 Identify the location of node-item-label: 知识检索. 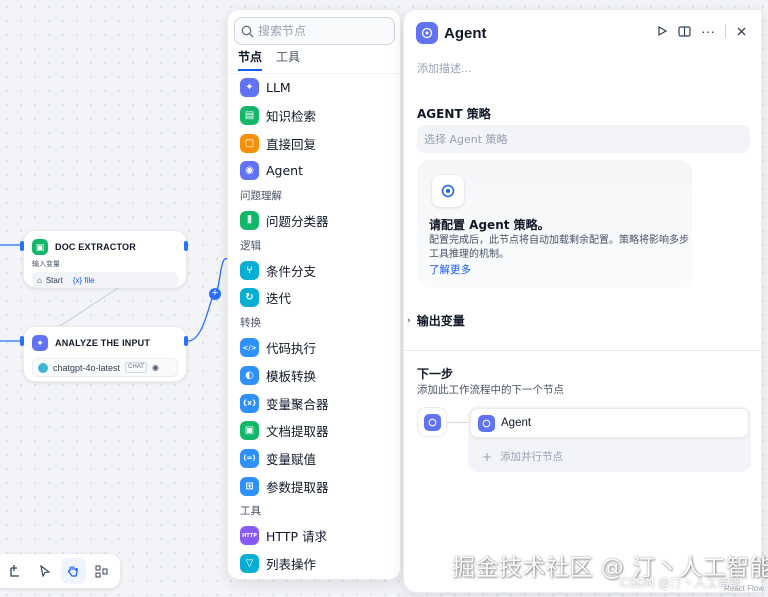
(291, 117).